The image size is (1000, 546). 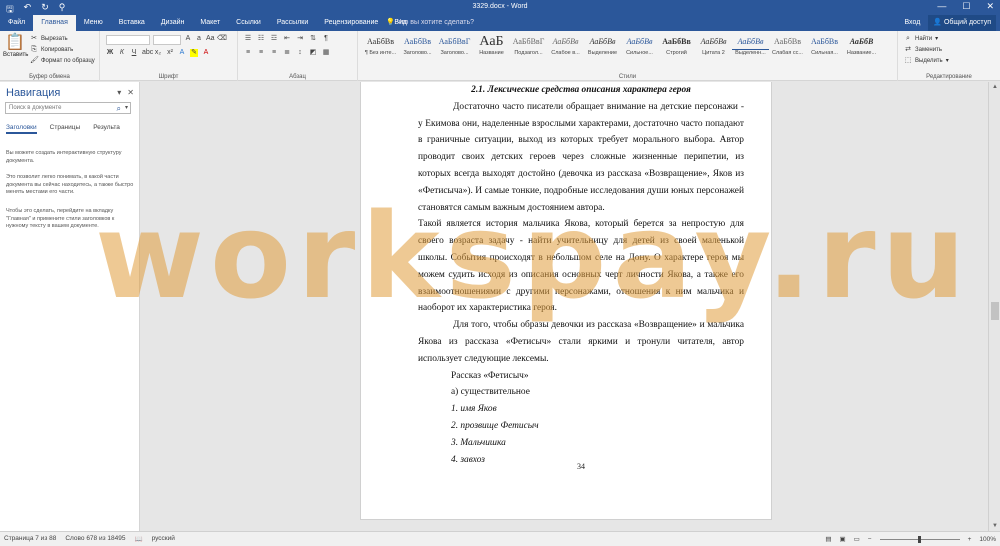 I want to click on share-button: 👤 Общий доступ, so click(x=962, y=23).